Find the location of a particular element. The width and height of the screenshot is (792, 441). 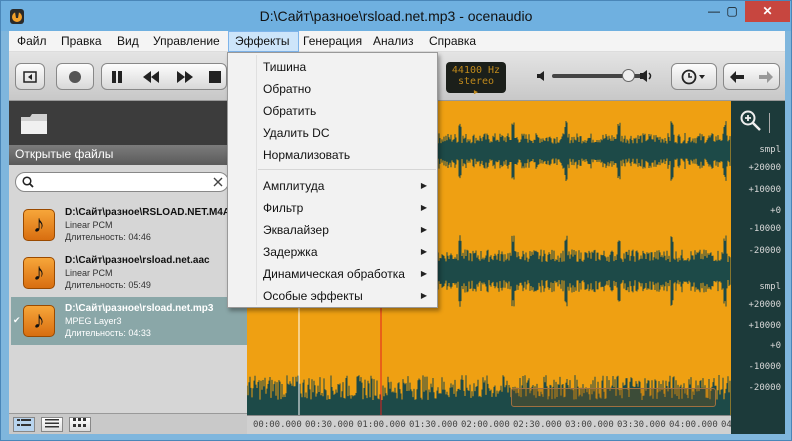

scale-tick: +10000 is located at coordinates (764, 326).